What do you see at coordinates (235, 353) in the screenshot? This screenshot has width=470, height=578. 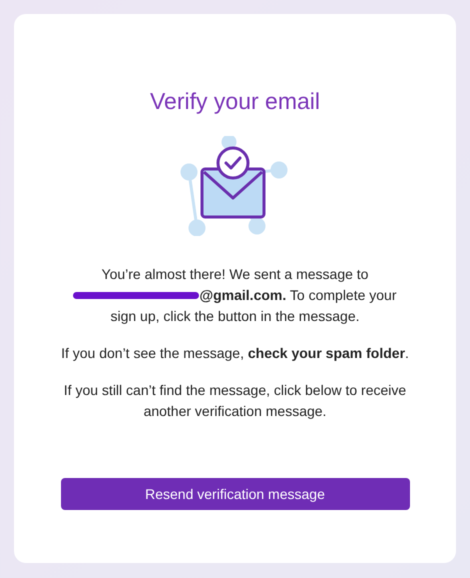 I see `message-text: If you don’t see the message, check your spam folder.` at bounding box center [235, 353].